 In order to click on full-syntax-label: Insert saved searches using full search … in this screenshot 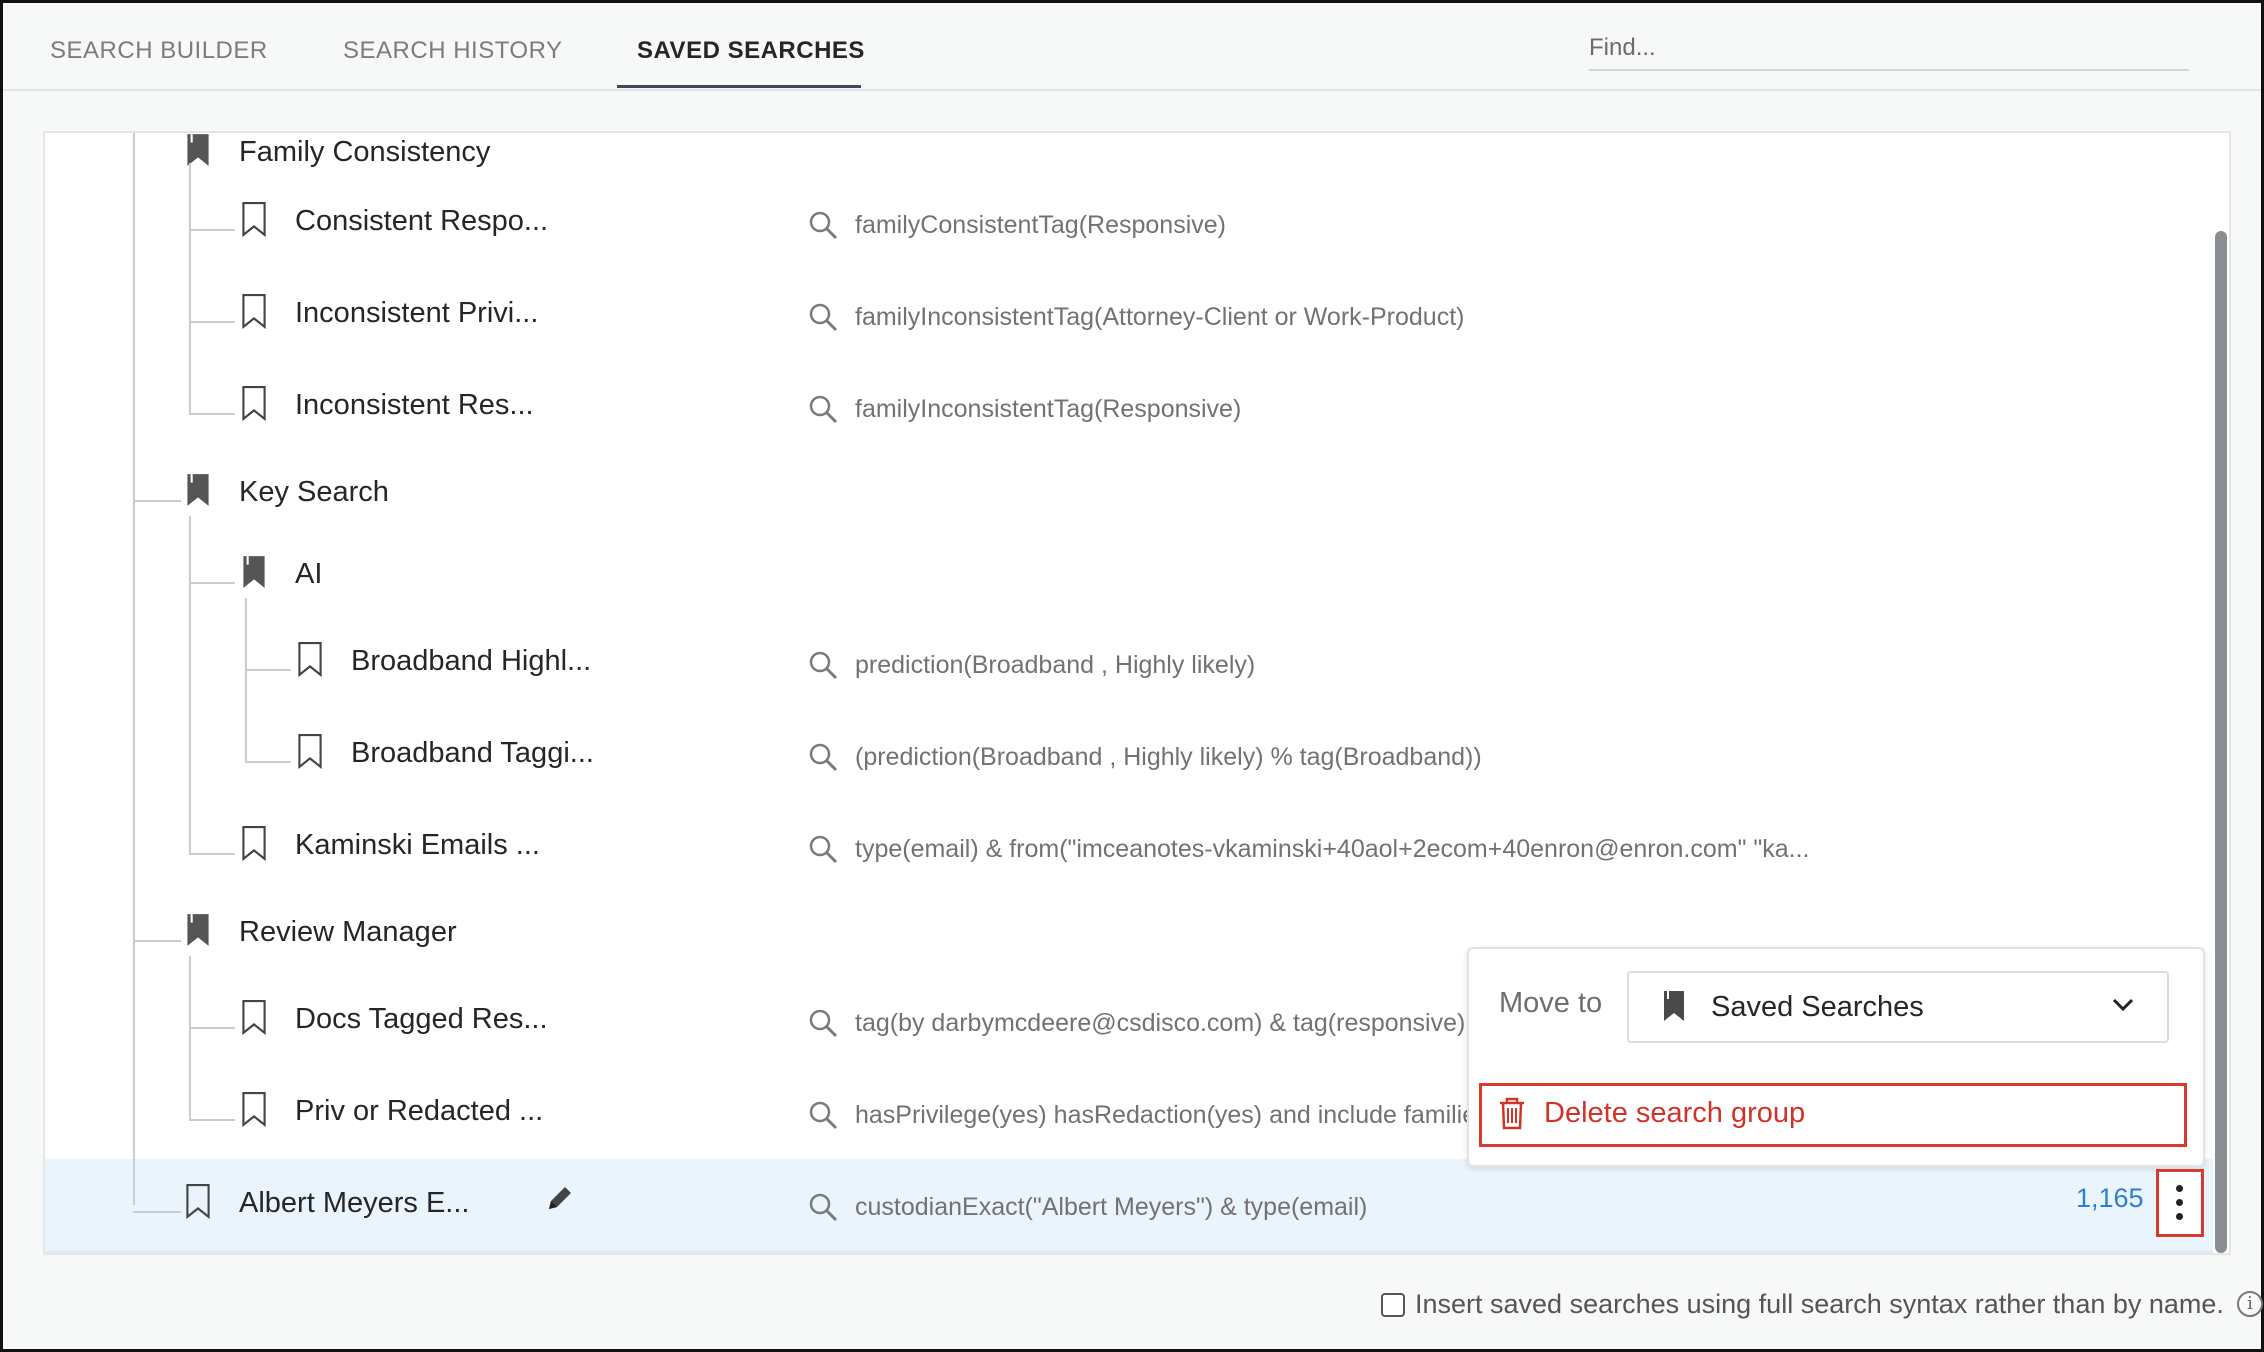, I will do `click(1819, 1304)`.